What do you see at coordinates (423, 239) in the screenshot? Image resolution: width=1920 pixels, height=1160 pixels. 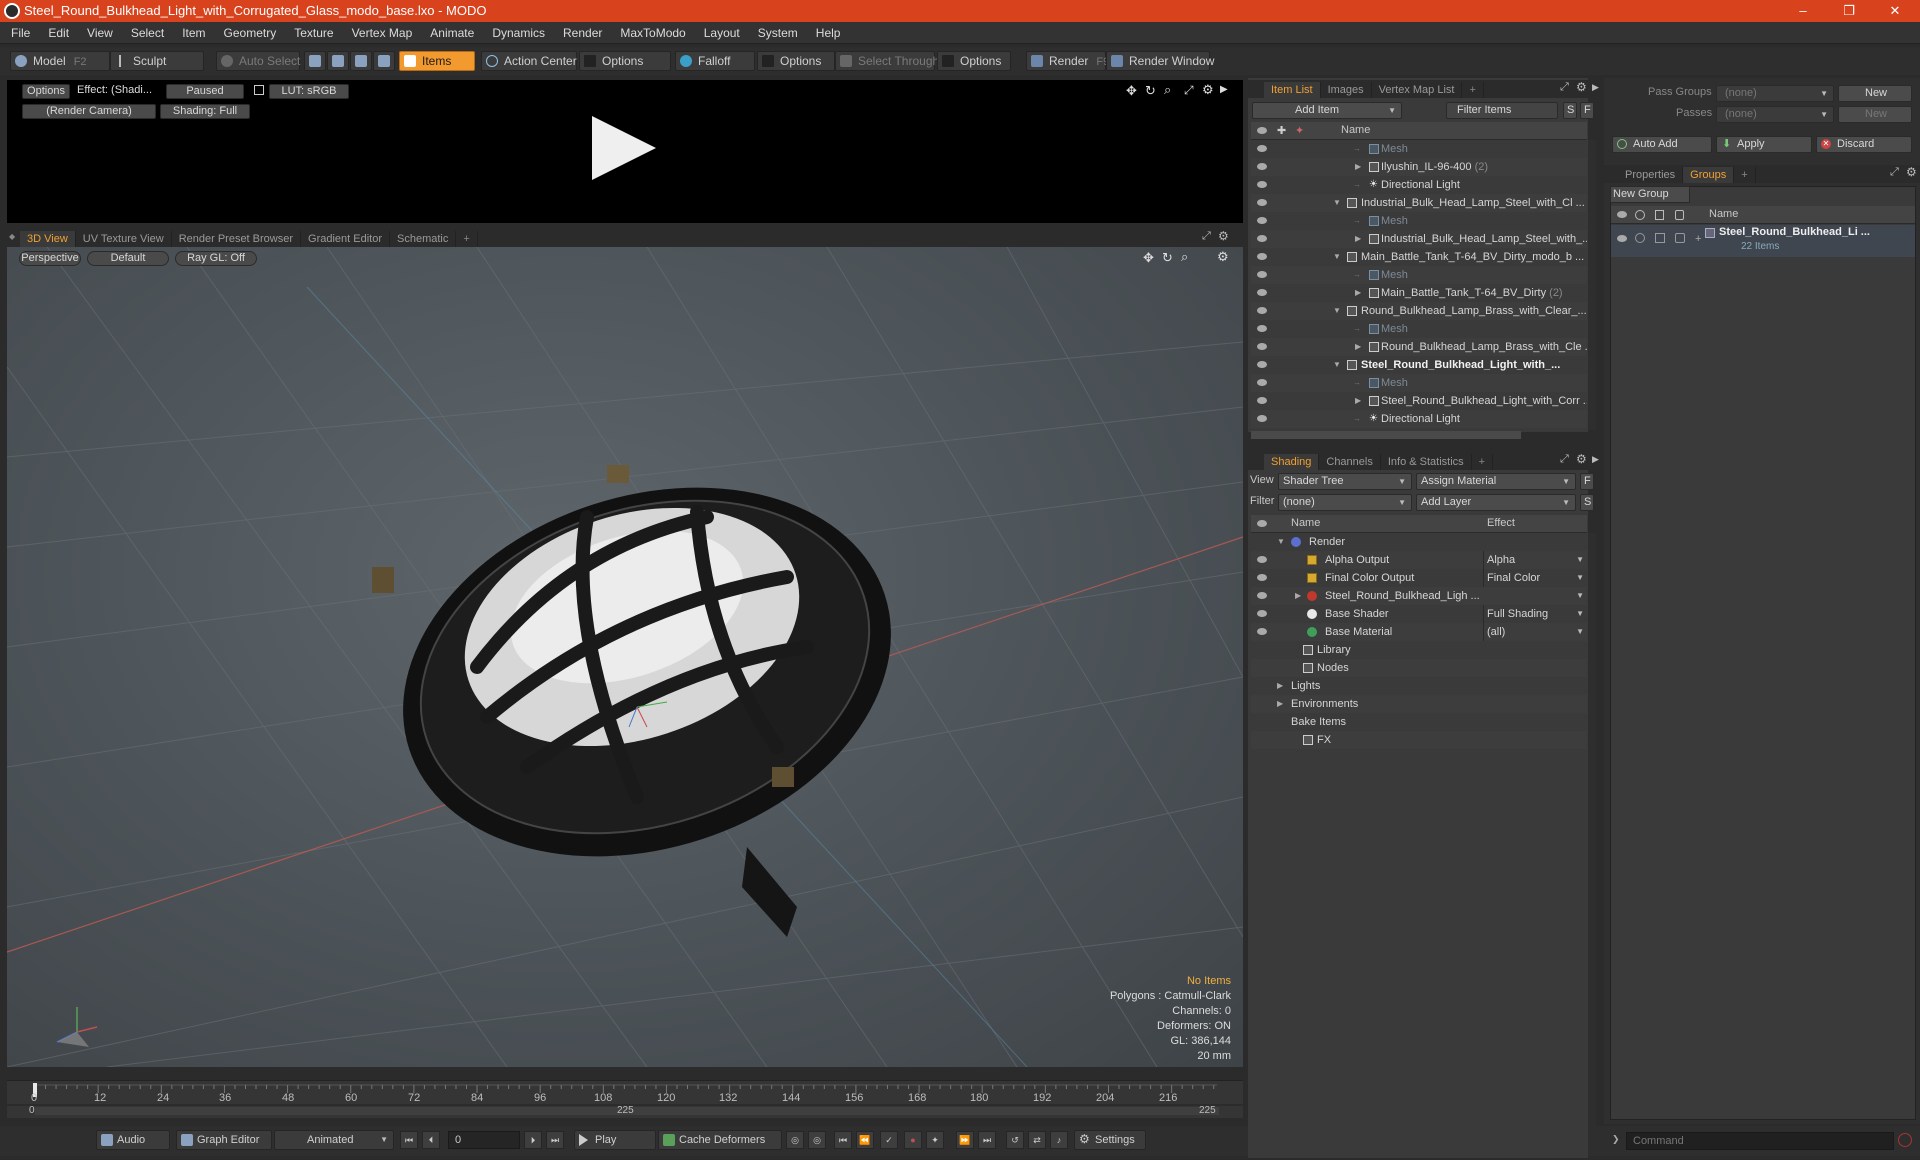 I see `tab-schematic: Schematic` at bounding box center [423, 239].